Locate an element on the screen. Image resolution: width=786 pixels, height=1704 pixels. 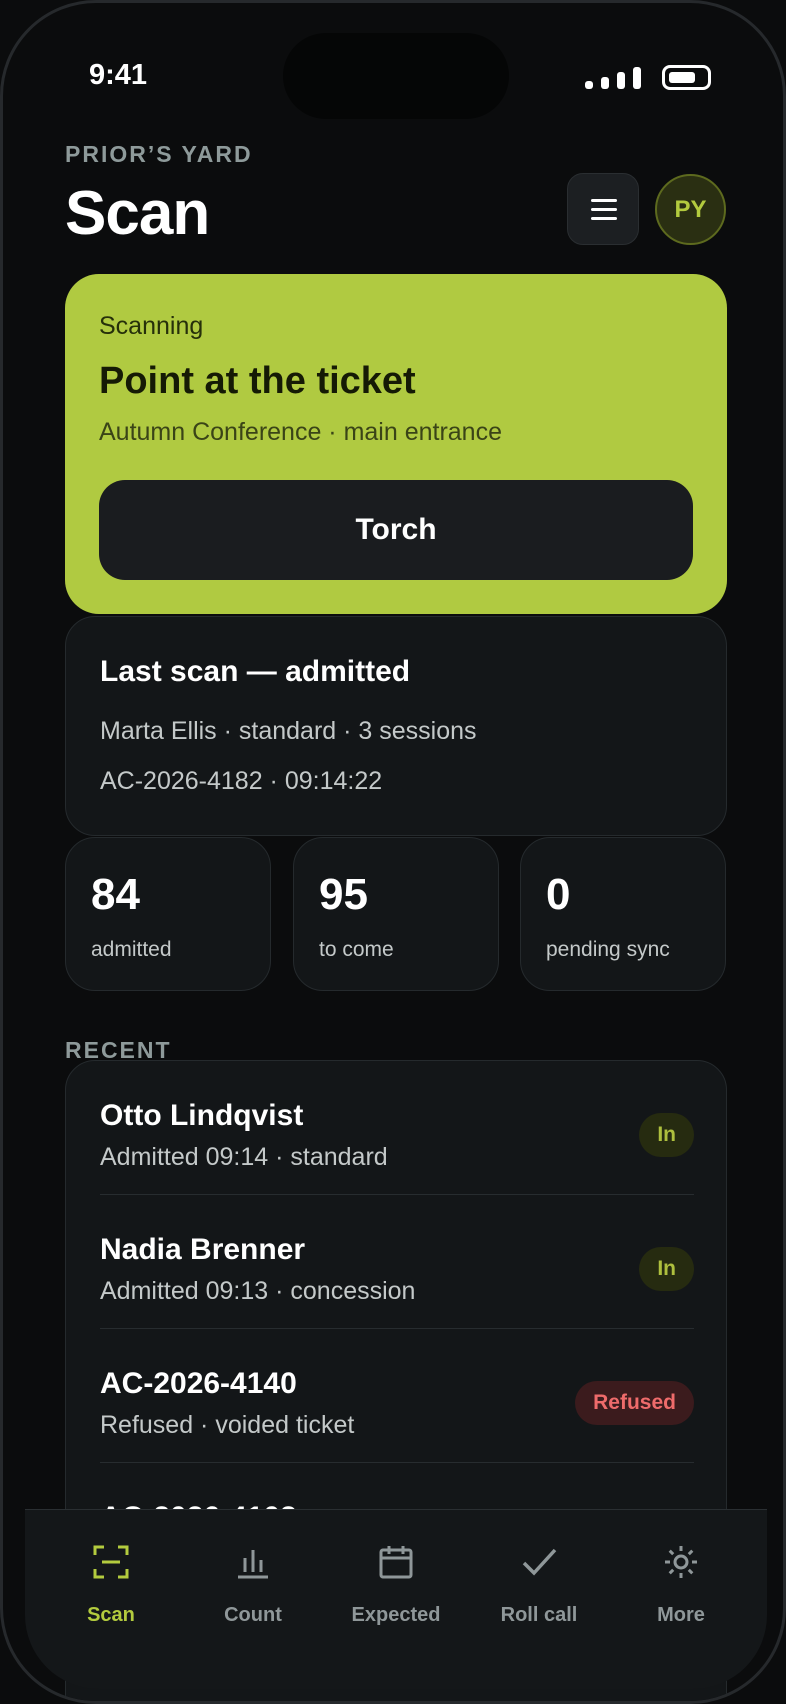
last-scan-title: Last scan — admitted is located at coordinates (255, 671).